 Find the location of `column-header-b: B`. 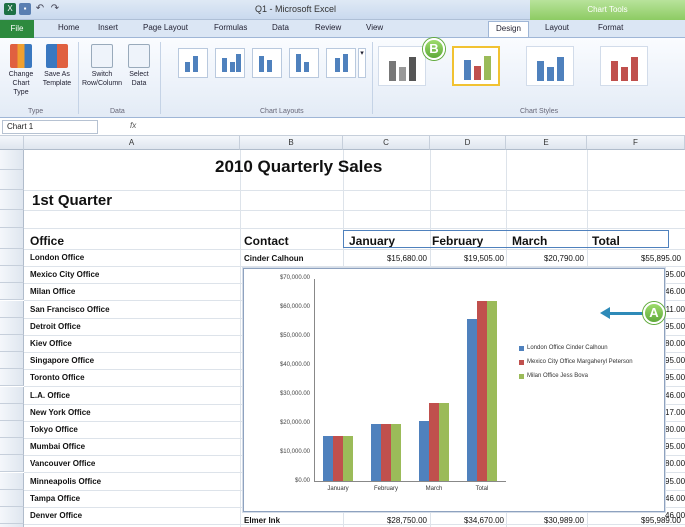

column-header-b: B is located at coordinates (291, 143).